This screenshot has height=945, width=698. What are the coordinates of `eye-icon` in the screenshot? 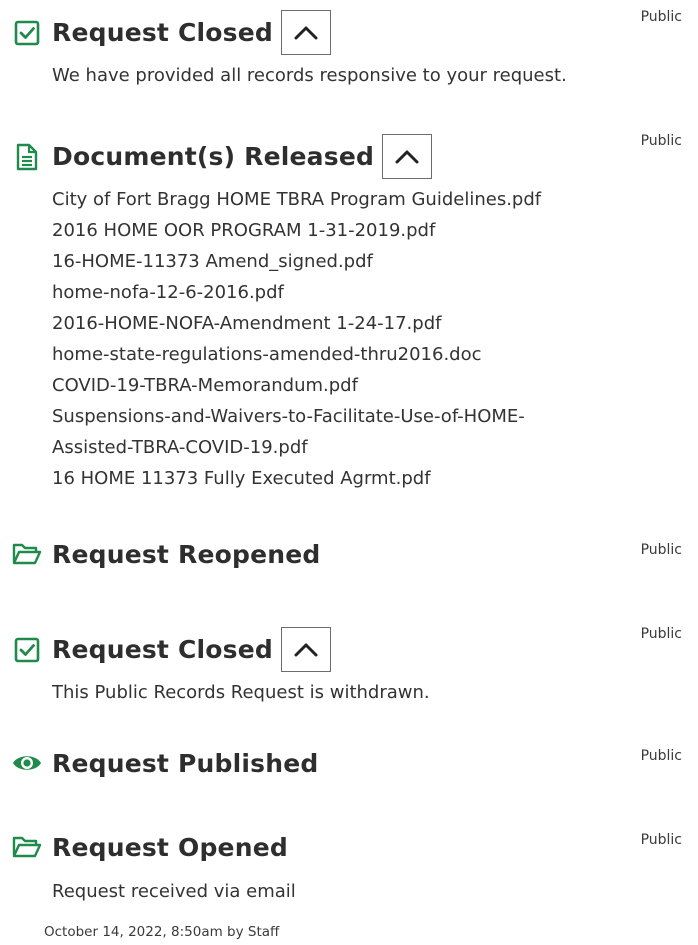 It's located at (27, 763).